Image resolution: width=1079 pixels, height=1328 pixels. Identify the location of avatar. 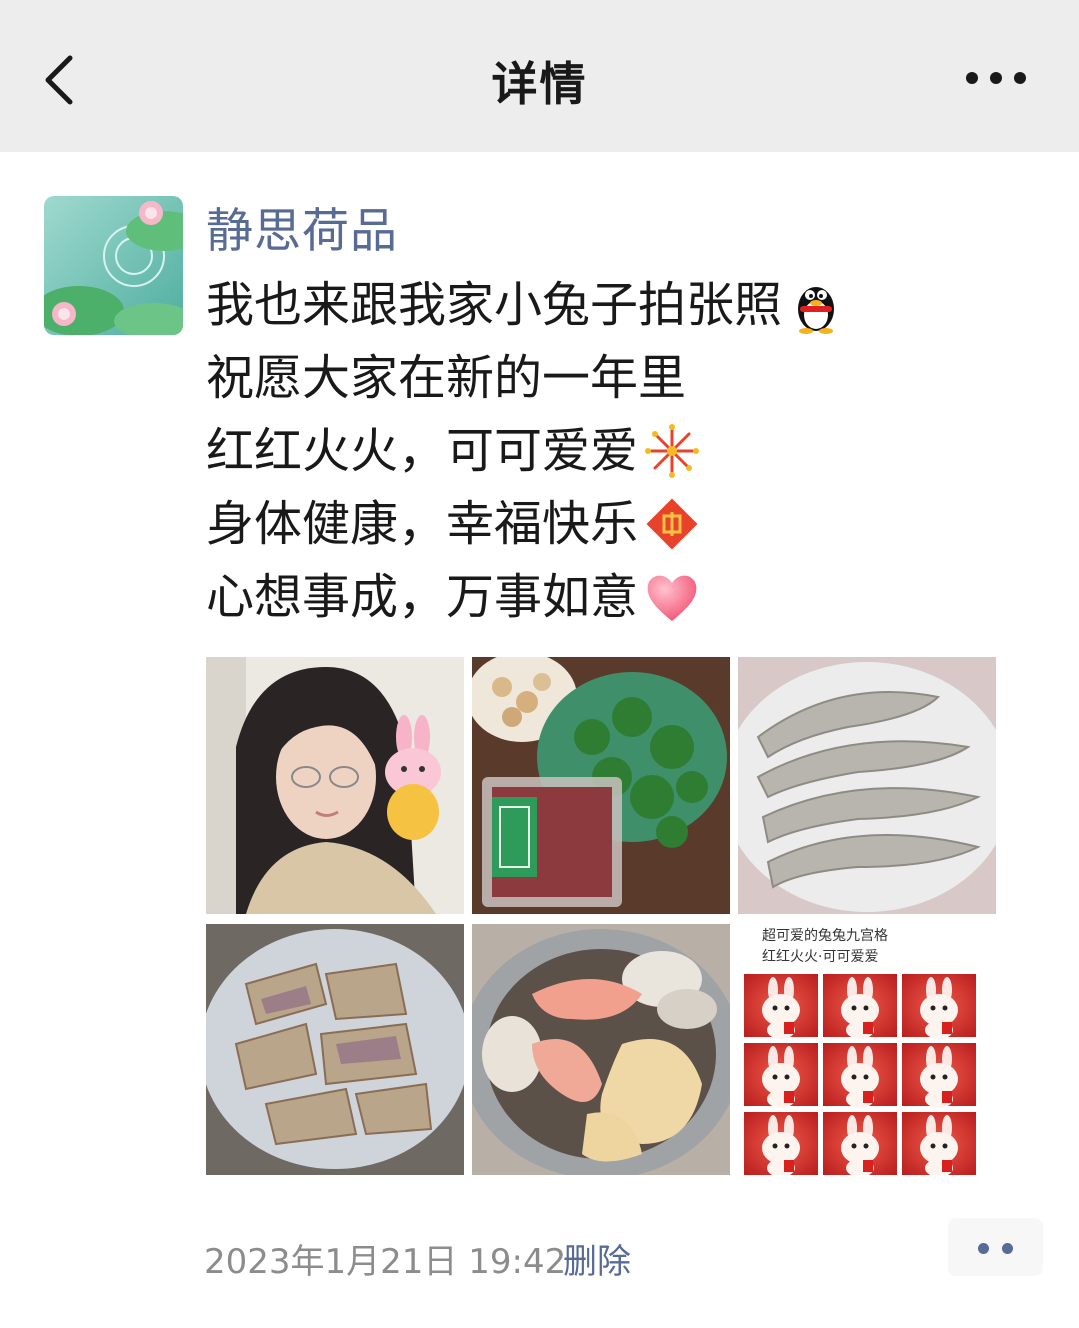
(113, 265).